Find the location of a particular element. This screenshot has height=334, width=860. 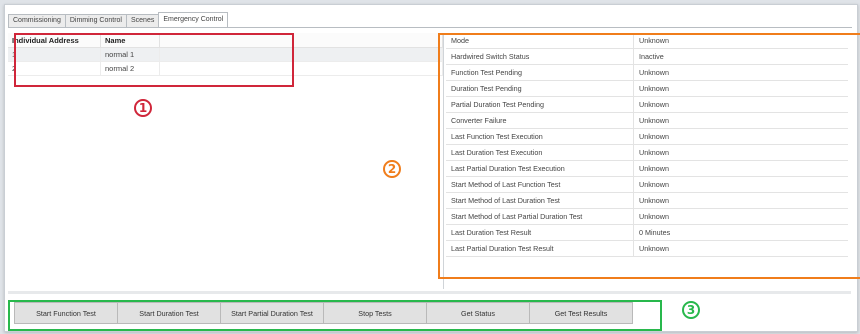

table-row: Converter Failure Unknown is located at coordinates (647, 120).